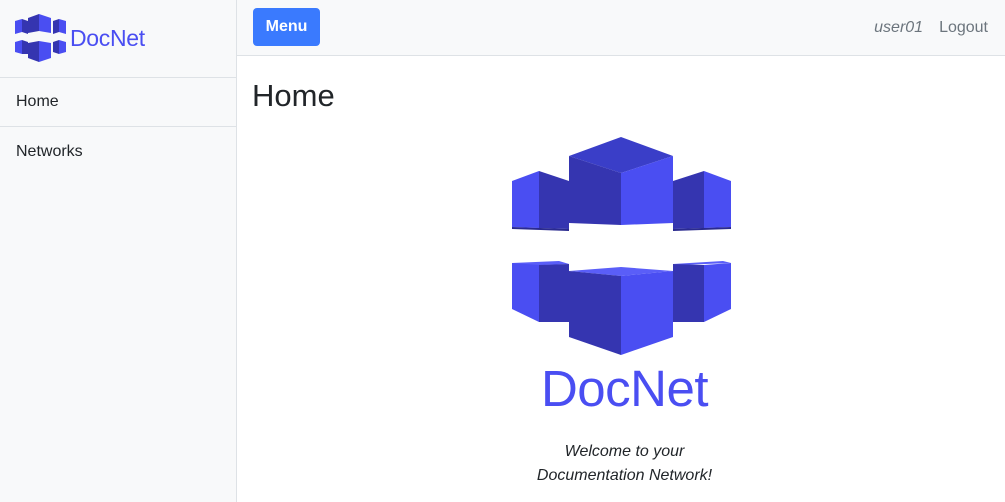  Describe the element at coordinates (899, 27) in the screenshot. I see `username-label: user01` at that location.